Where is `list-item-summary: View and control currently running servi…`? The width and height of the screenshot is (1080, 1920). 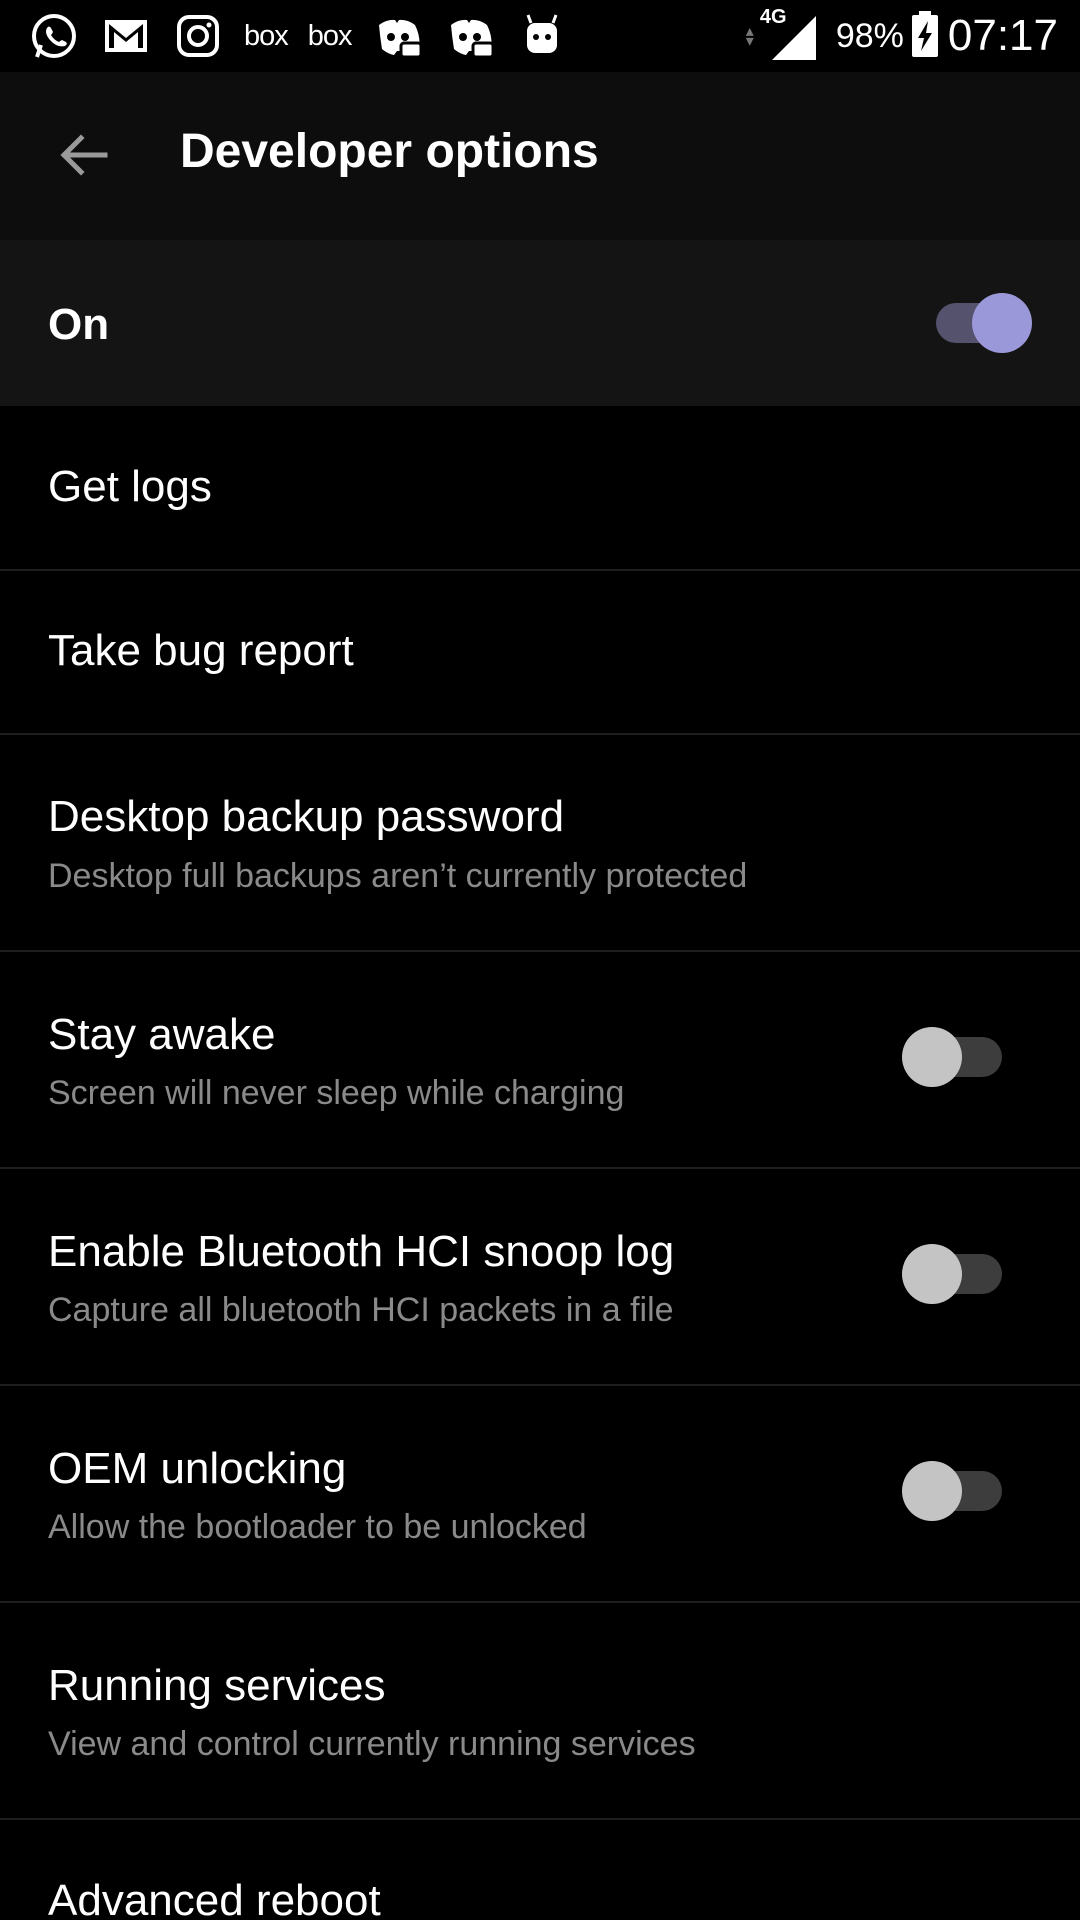 list-item-summary: View and control currently running servi… is located at coordinates (372, 1744).